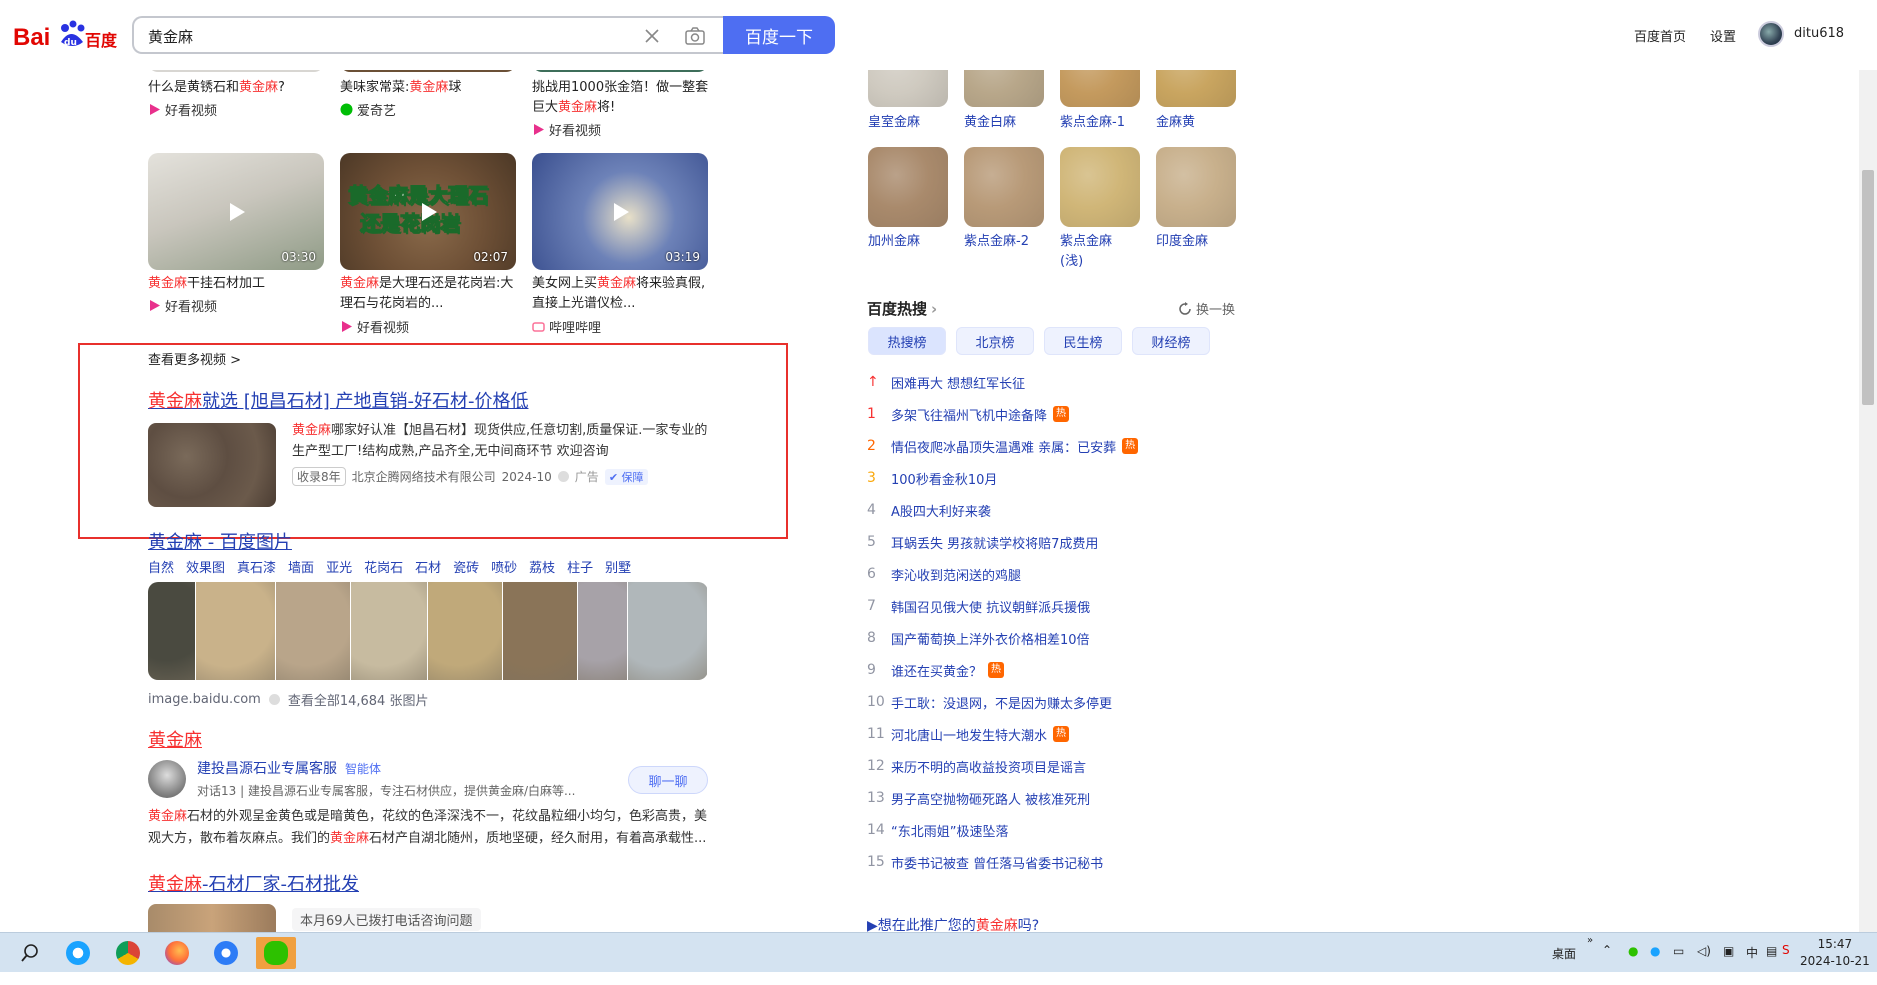 The width and height of the screenshot is (1877, 985). Describe the element at coordinates (995, 341) in the screenshot. I see `tab-beijing: 北京榜` at that location.